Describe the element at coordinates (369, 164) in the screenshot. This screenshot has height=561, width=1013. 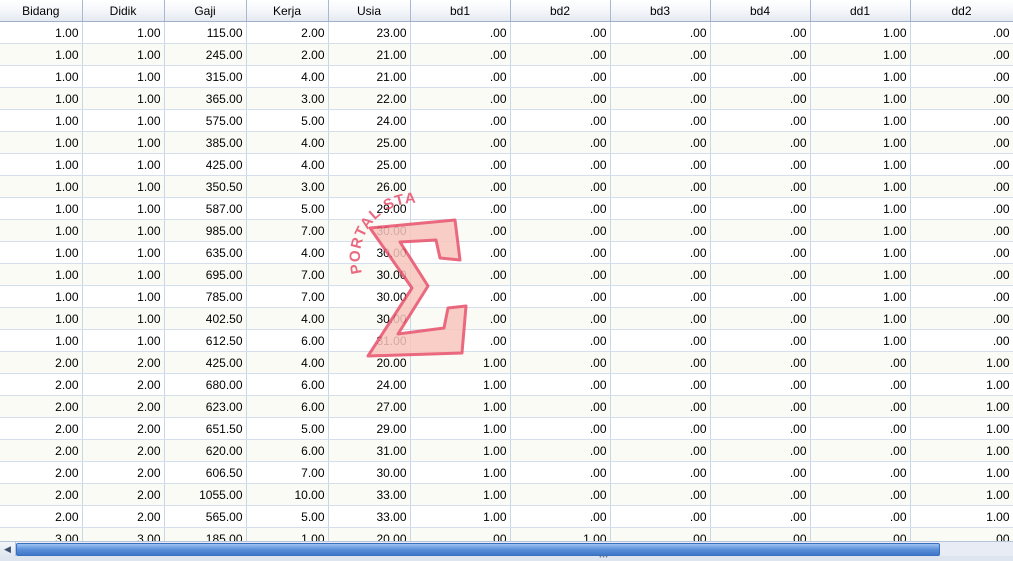
I see `cell-usia: 25.00` at that location.